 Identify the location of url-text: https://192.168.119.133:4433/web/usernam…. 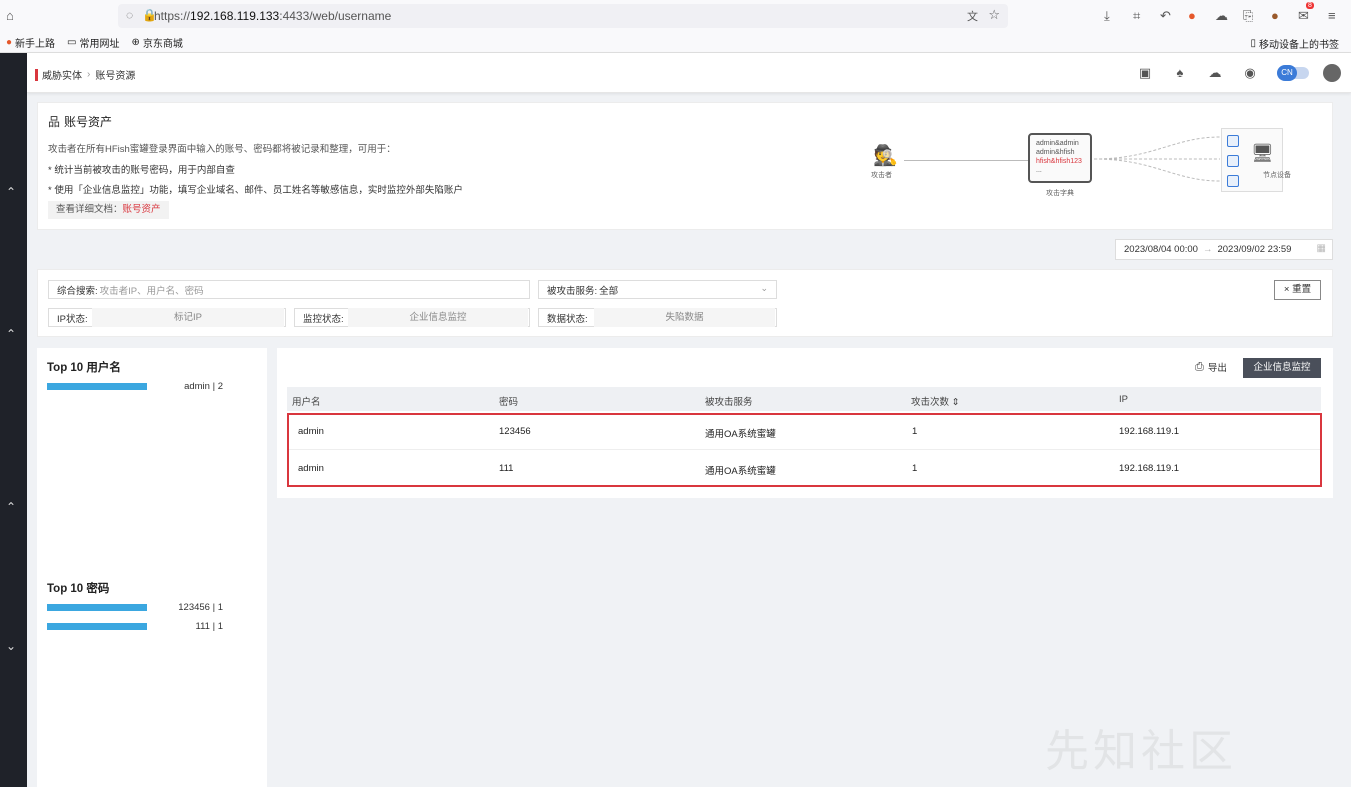
(273, 16).